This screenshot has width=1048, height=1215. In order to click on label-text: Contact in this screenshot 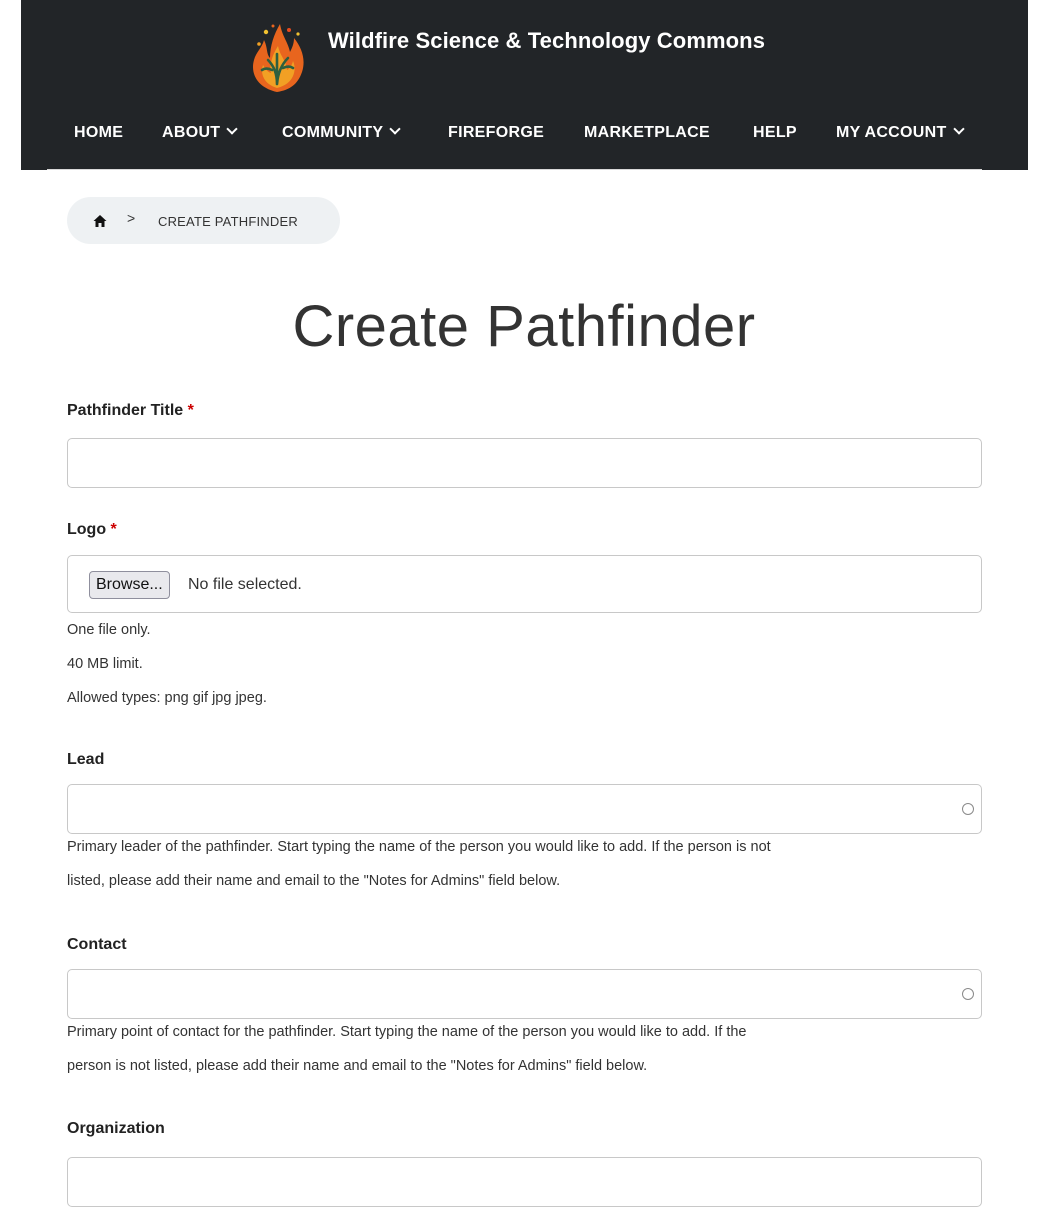, I will do `click(97, 944)`.